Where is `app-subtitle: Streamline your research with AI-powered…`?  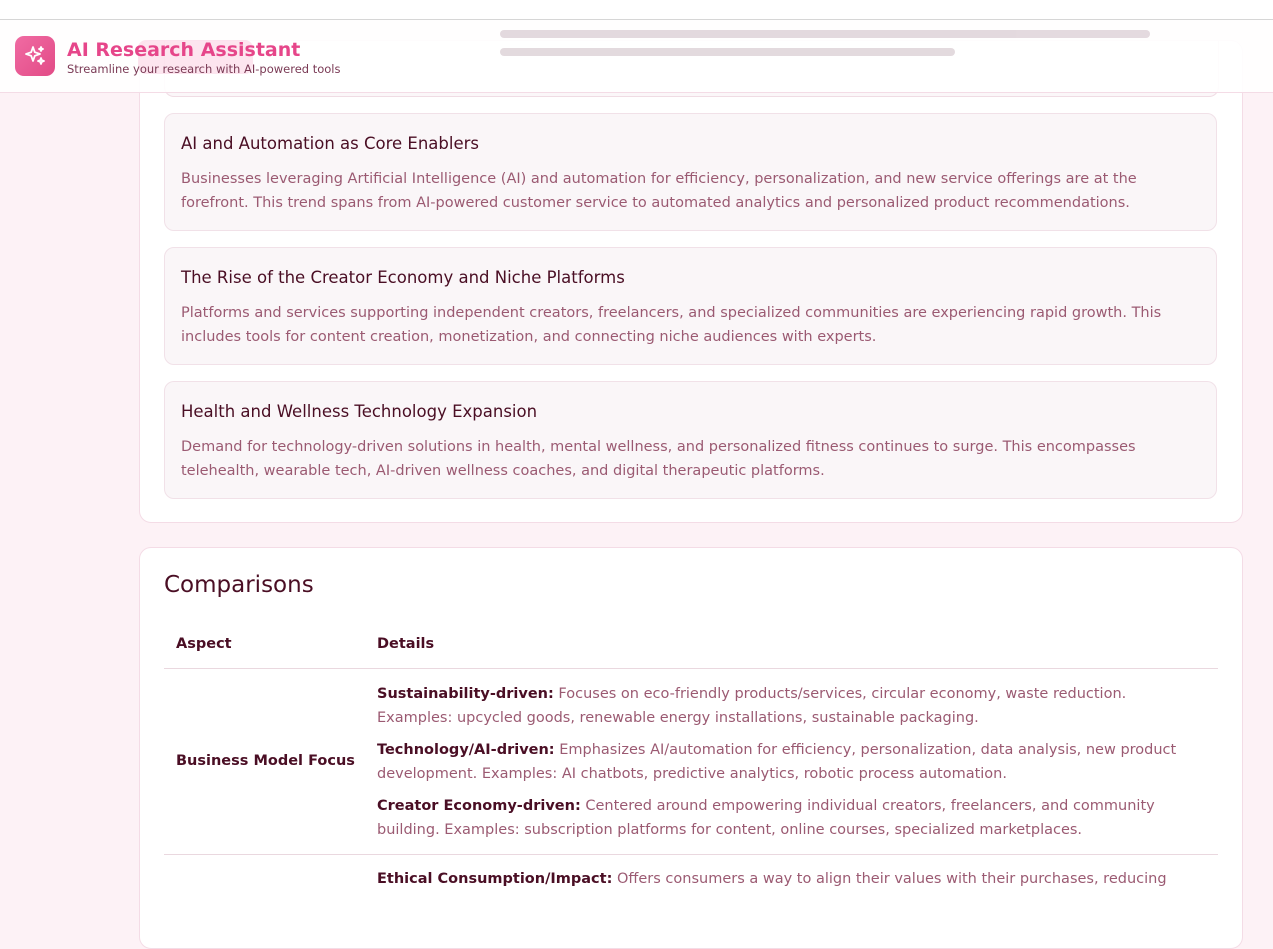
app-subtitle: Streamline your research with AI-powered… is located at coordinates (204, 69).